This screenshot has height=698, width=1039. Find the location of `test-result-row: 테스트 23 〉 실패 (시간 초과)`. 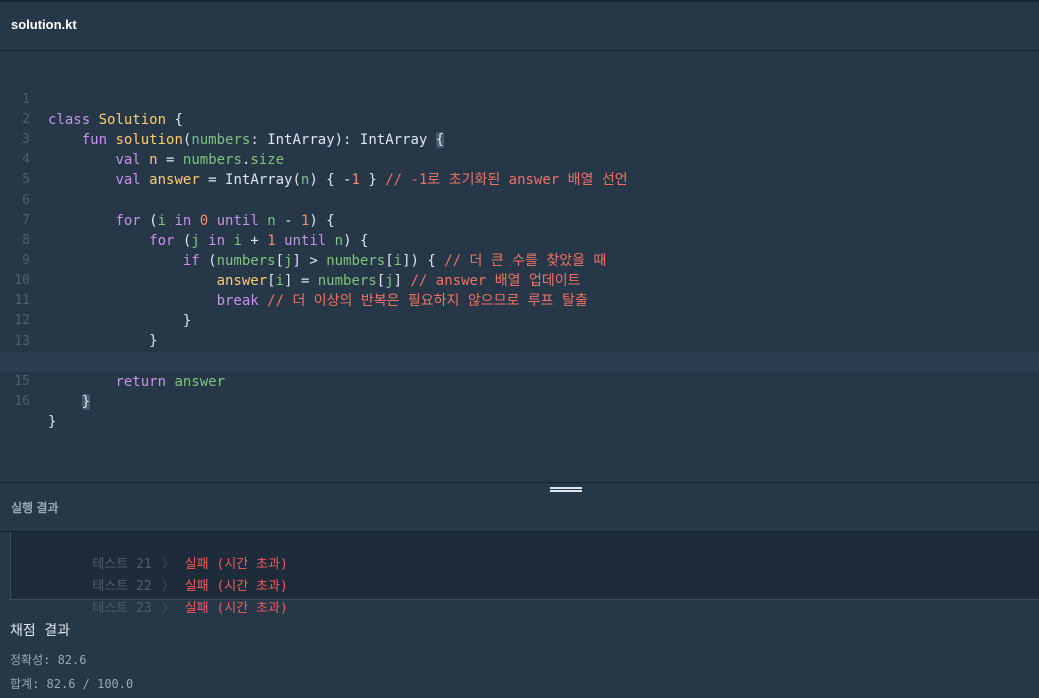

test-result-row: 테스트 23 〉 실패 (시간 초과) is located at coordinates (174, 596).